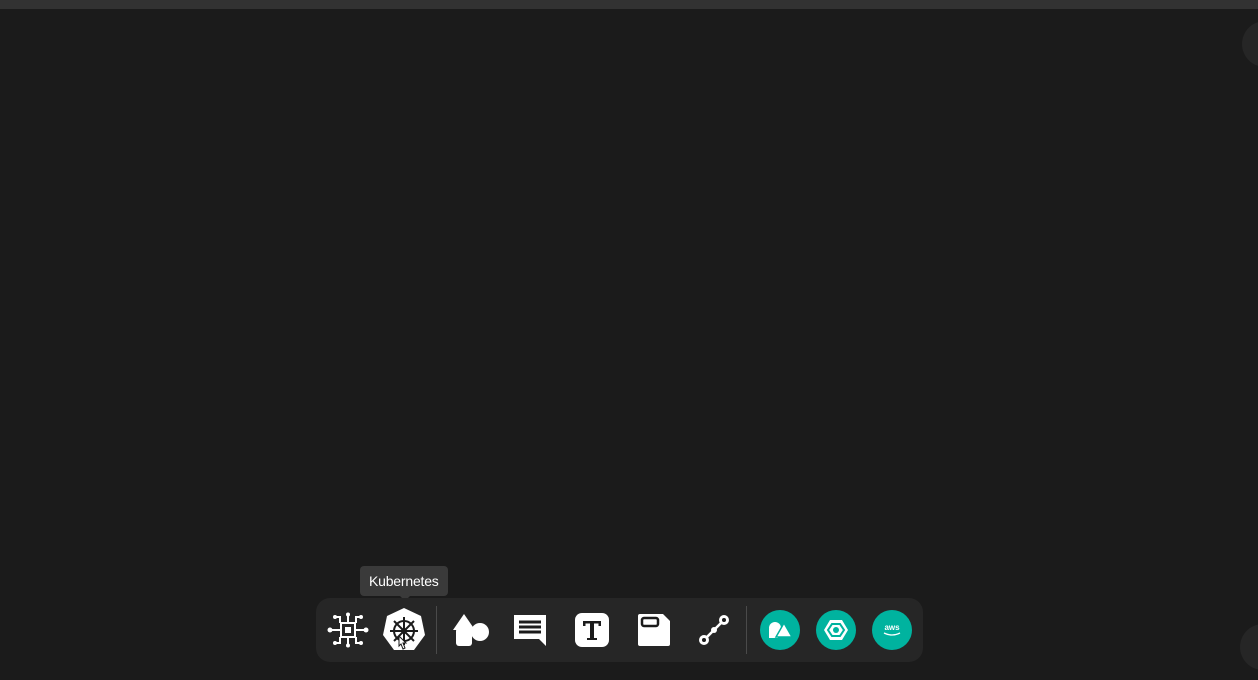 The height and width of the screenshot is (680, 1258). I want to click on shapes-tool, so click(471, 630).